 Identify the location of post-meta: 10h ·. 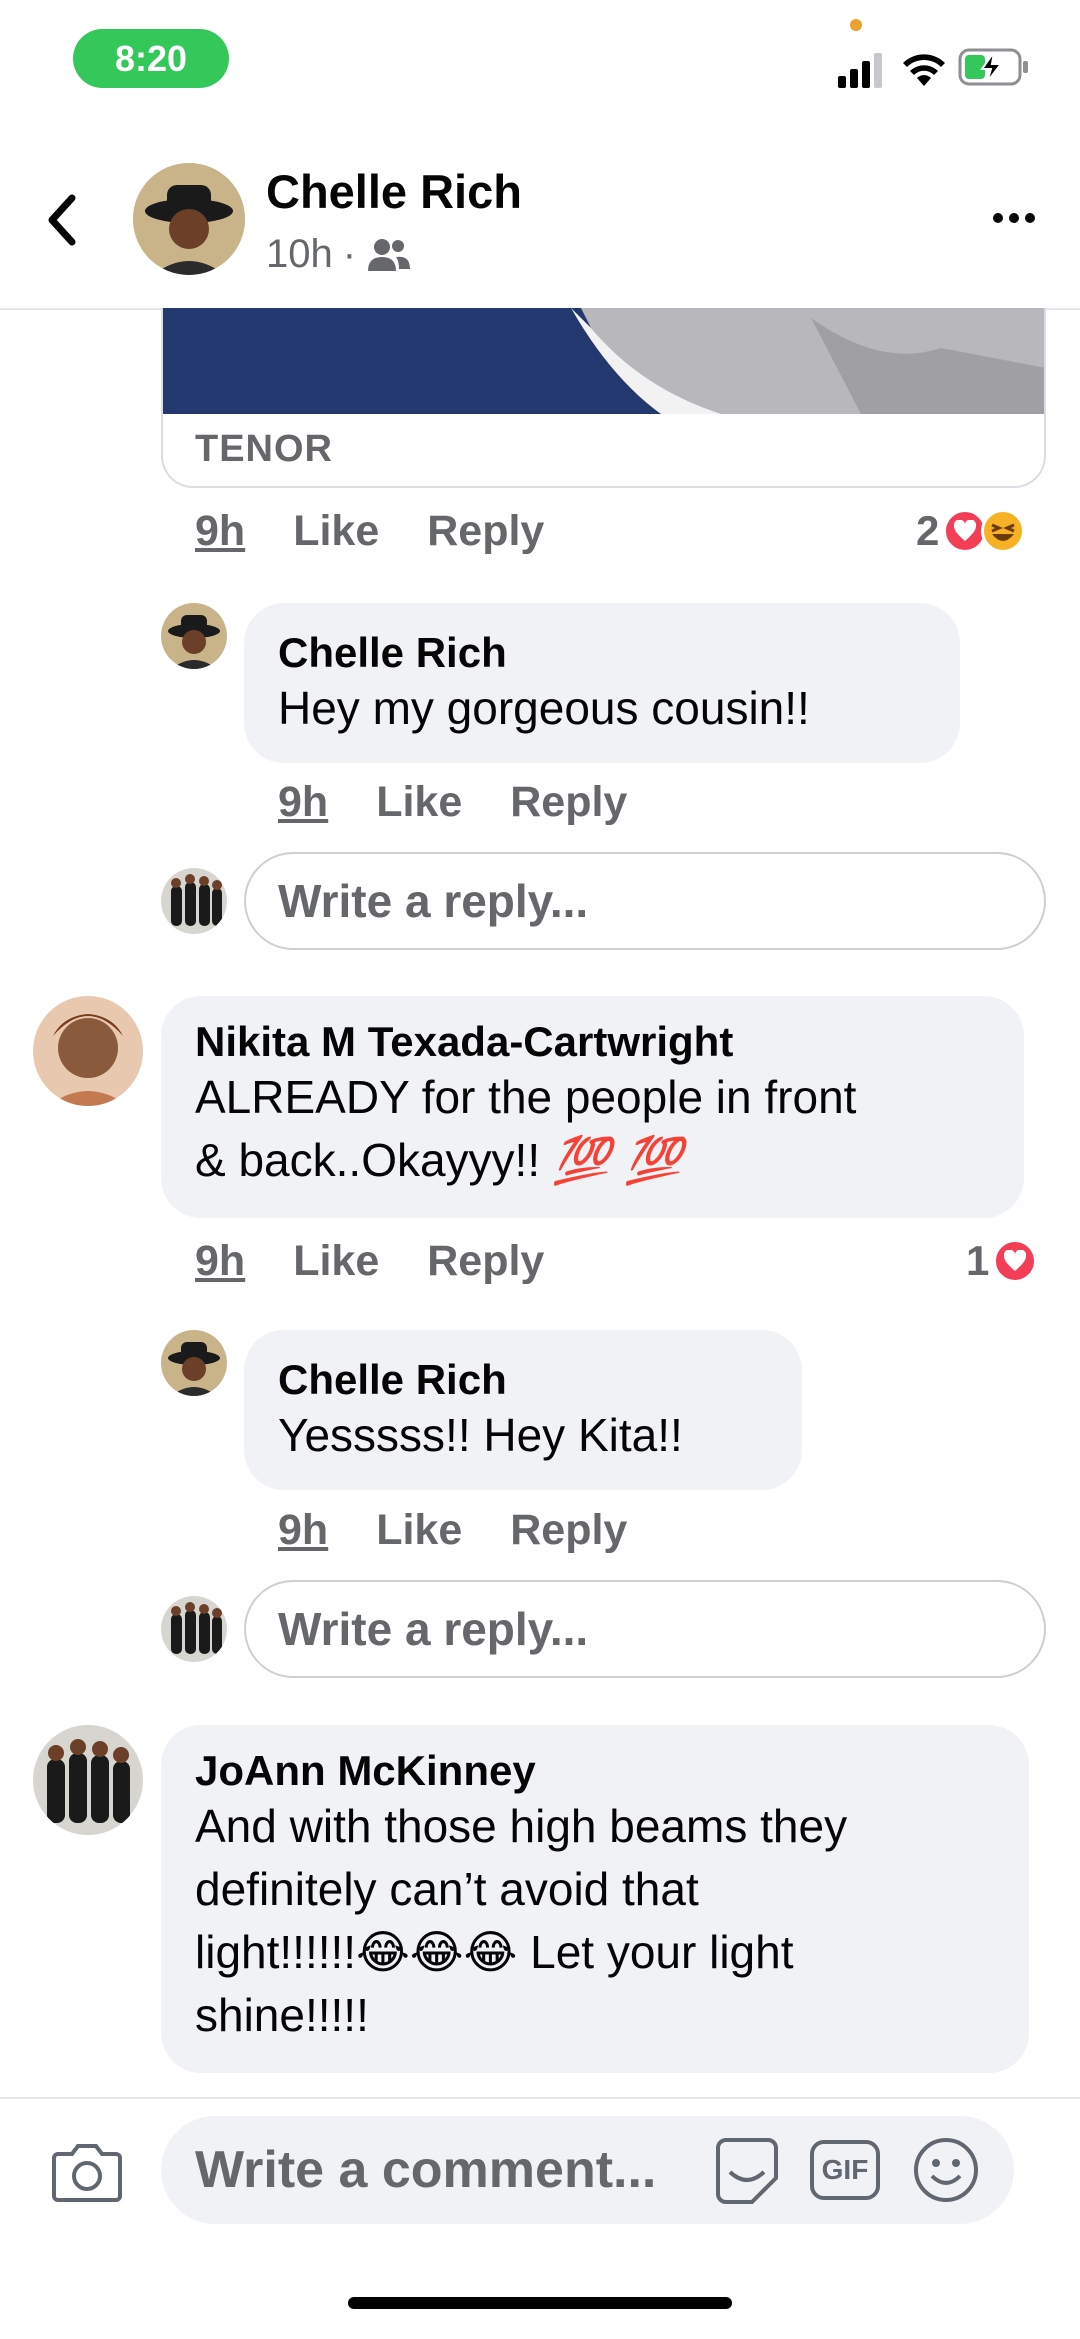
(339, 254).